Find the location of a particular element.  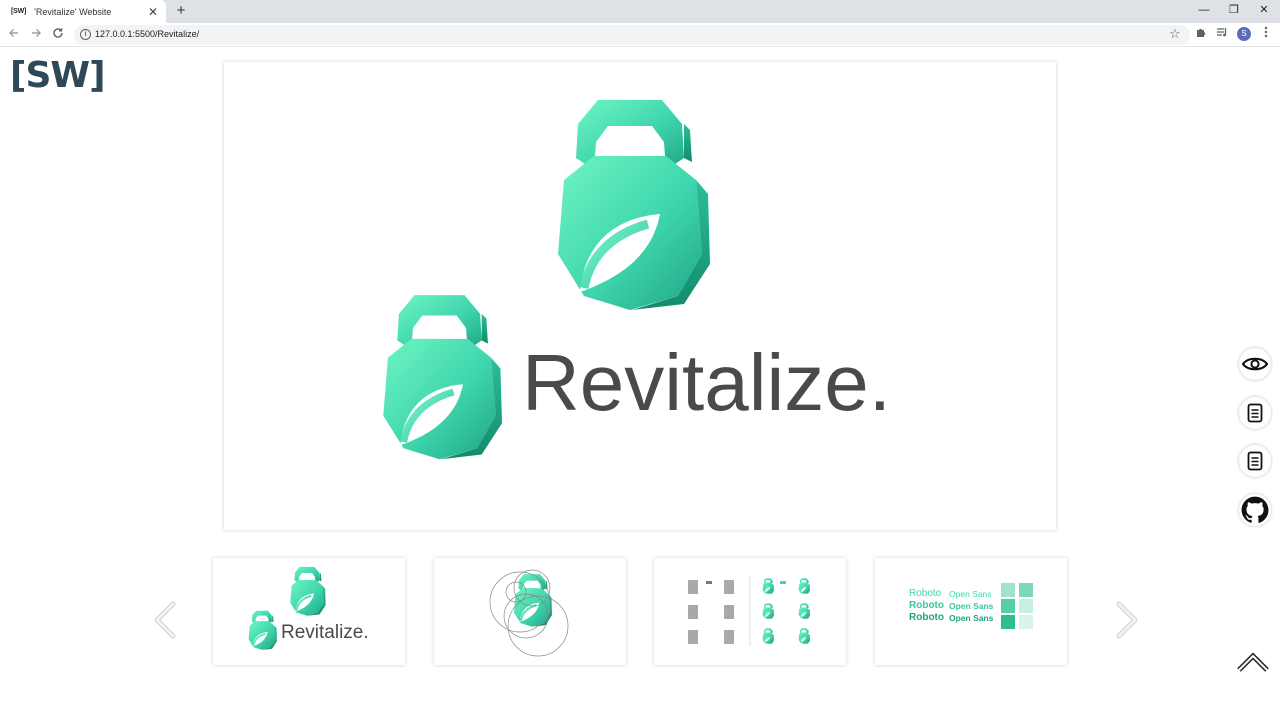

tab-strip: [SW] 'Revitalize' Website ✕ + — ❐ ✕ is located at coordinates (640, 11).